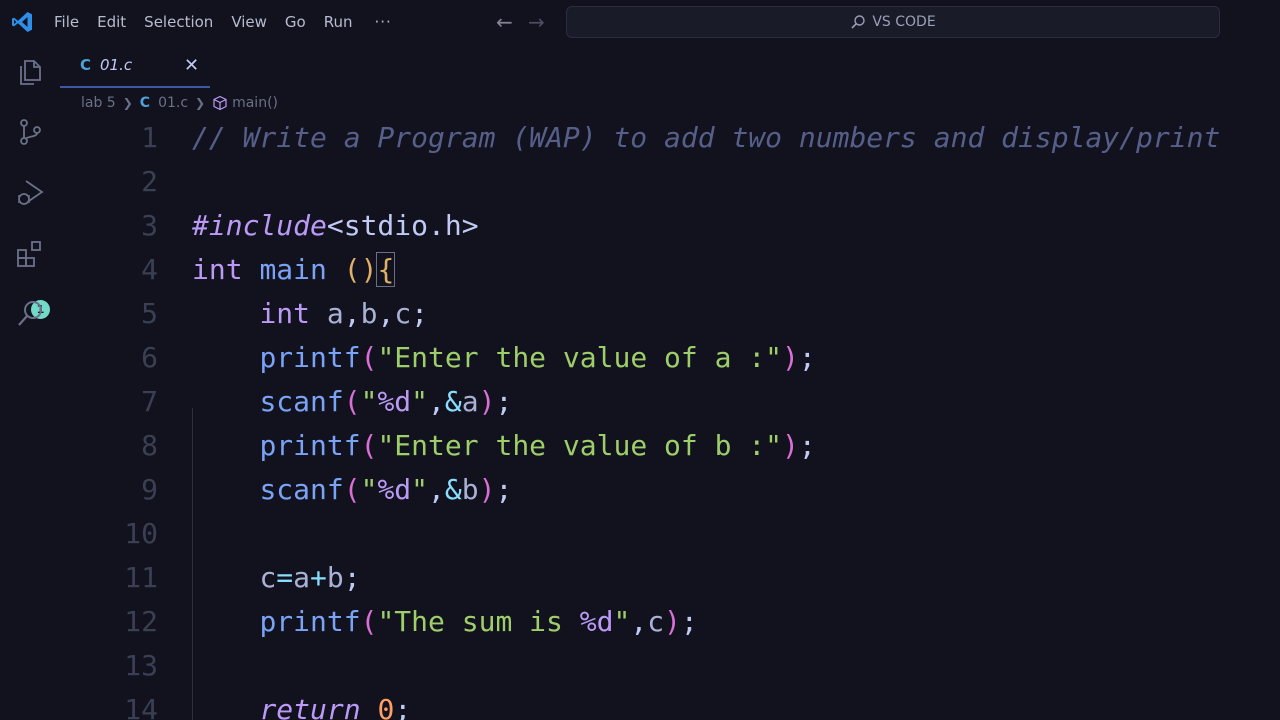  I want to click on code-line: 8 printf("Enter the value of b :");, so click(640, 446).